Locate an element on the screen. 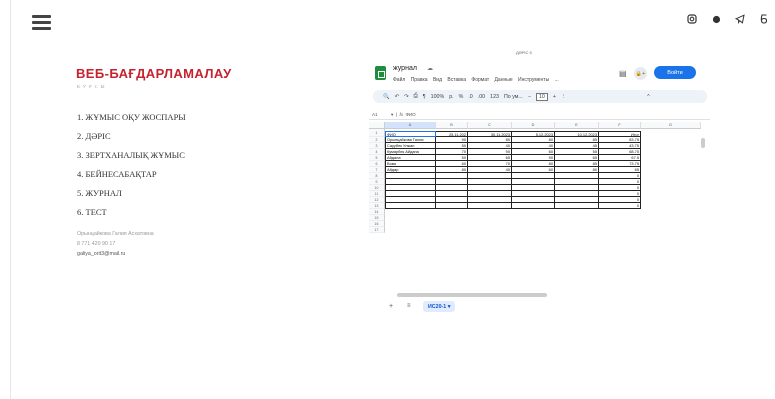 The height and width of the screenshot is (399, 775). decrease-decimals-button: .0 is located at coordinates (470, 97).